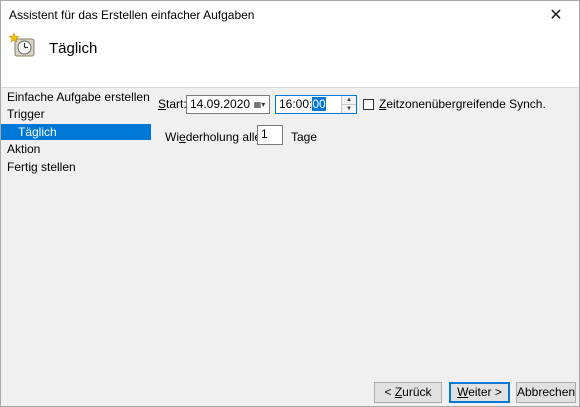  What do you see at coordinates (264, 134) in the screenshot?
I see `repeat-interval-value: 1` at bounding box center [264, 134].